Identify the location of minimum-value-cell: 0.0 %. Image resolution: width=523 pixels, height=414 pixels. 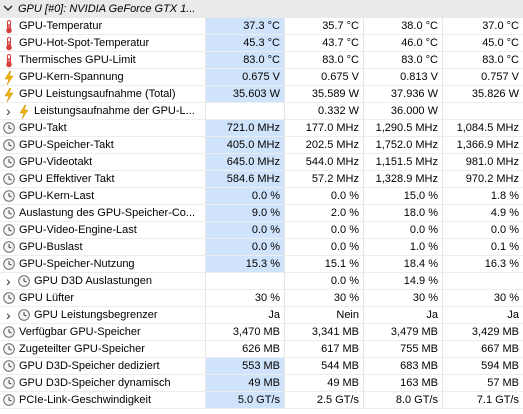
(324, 230).